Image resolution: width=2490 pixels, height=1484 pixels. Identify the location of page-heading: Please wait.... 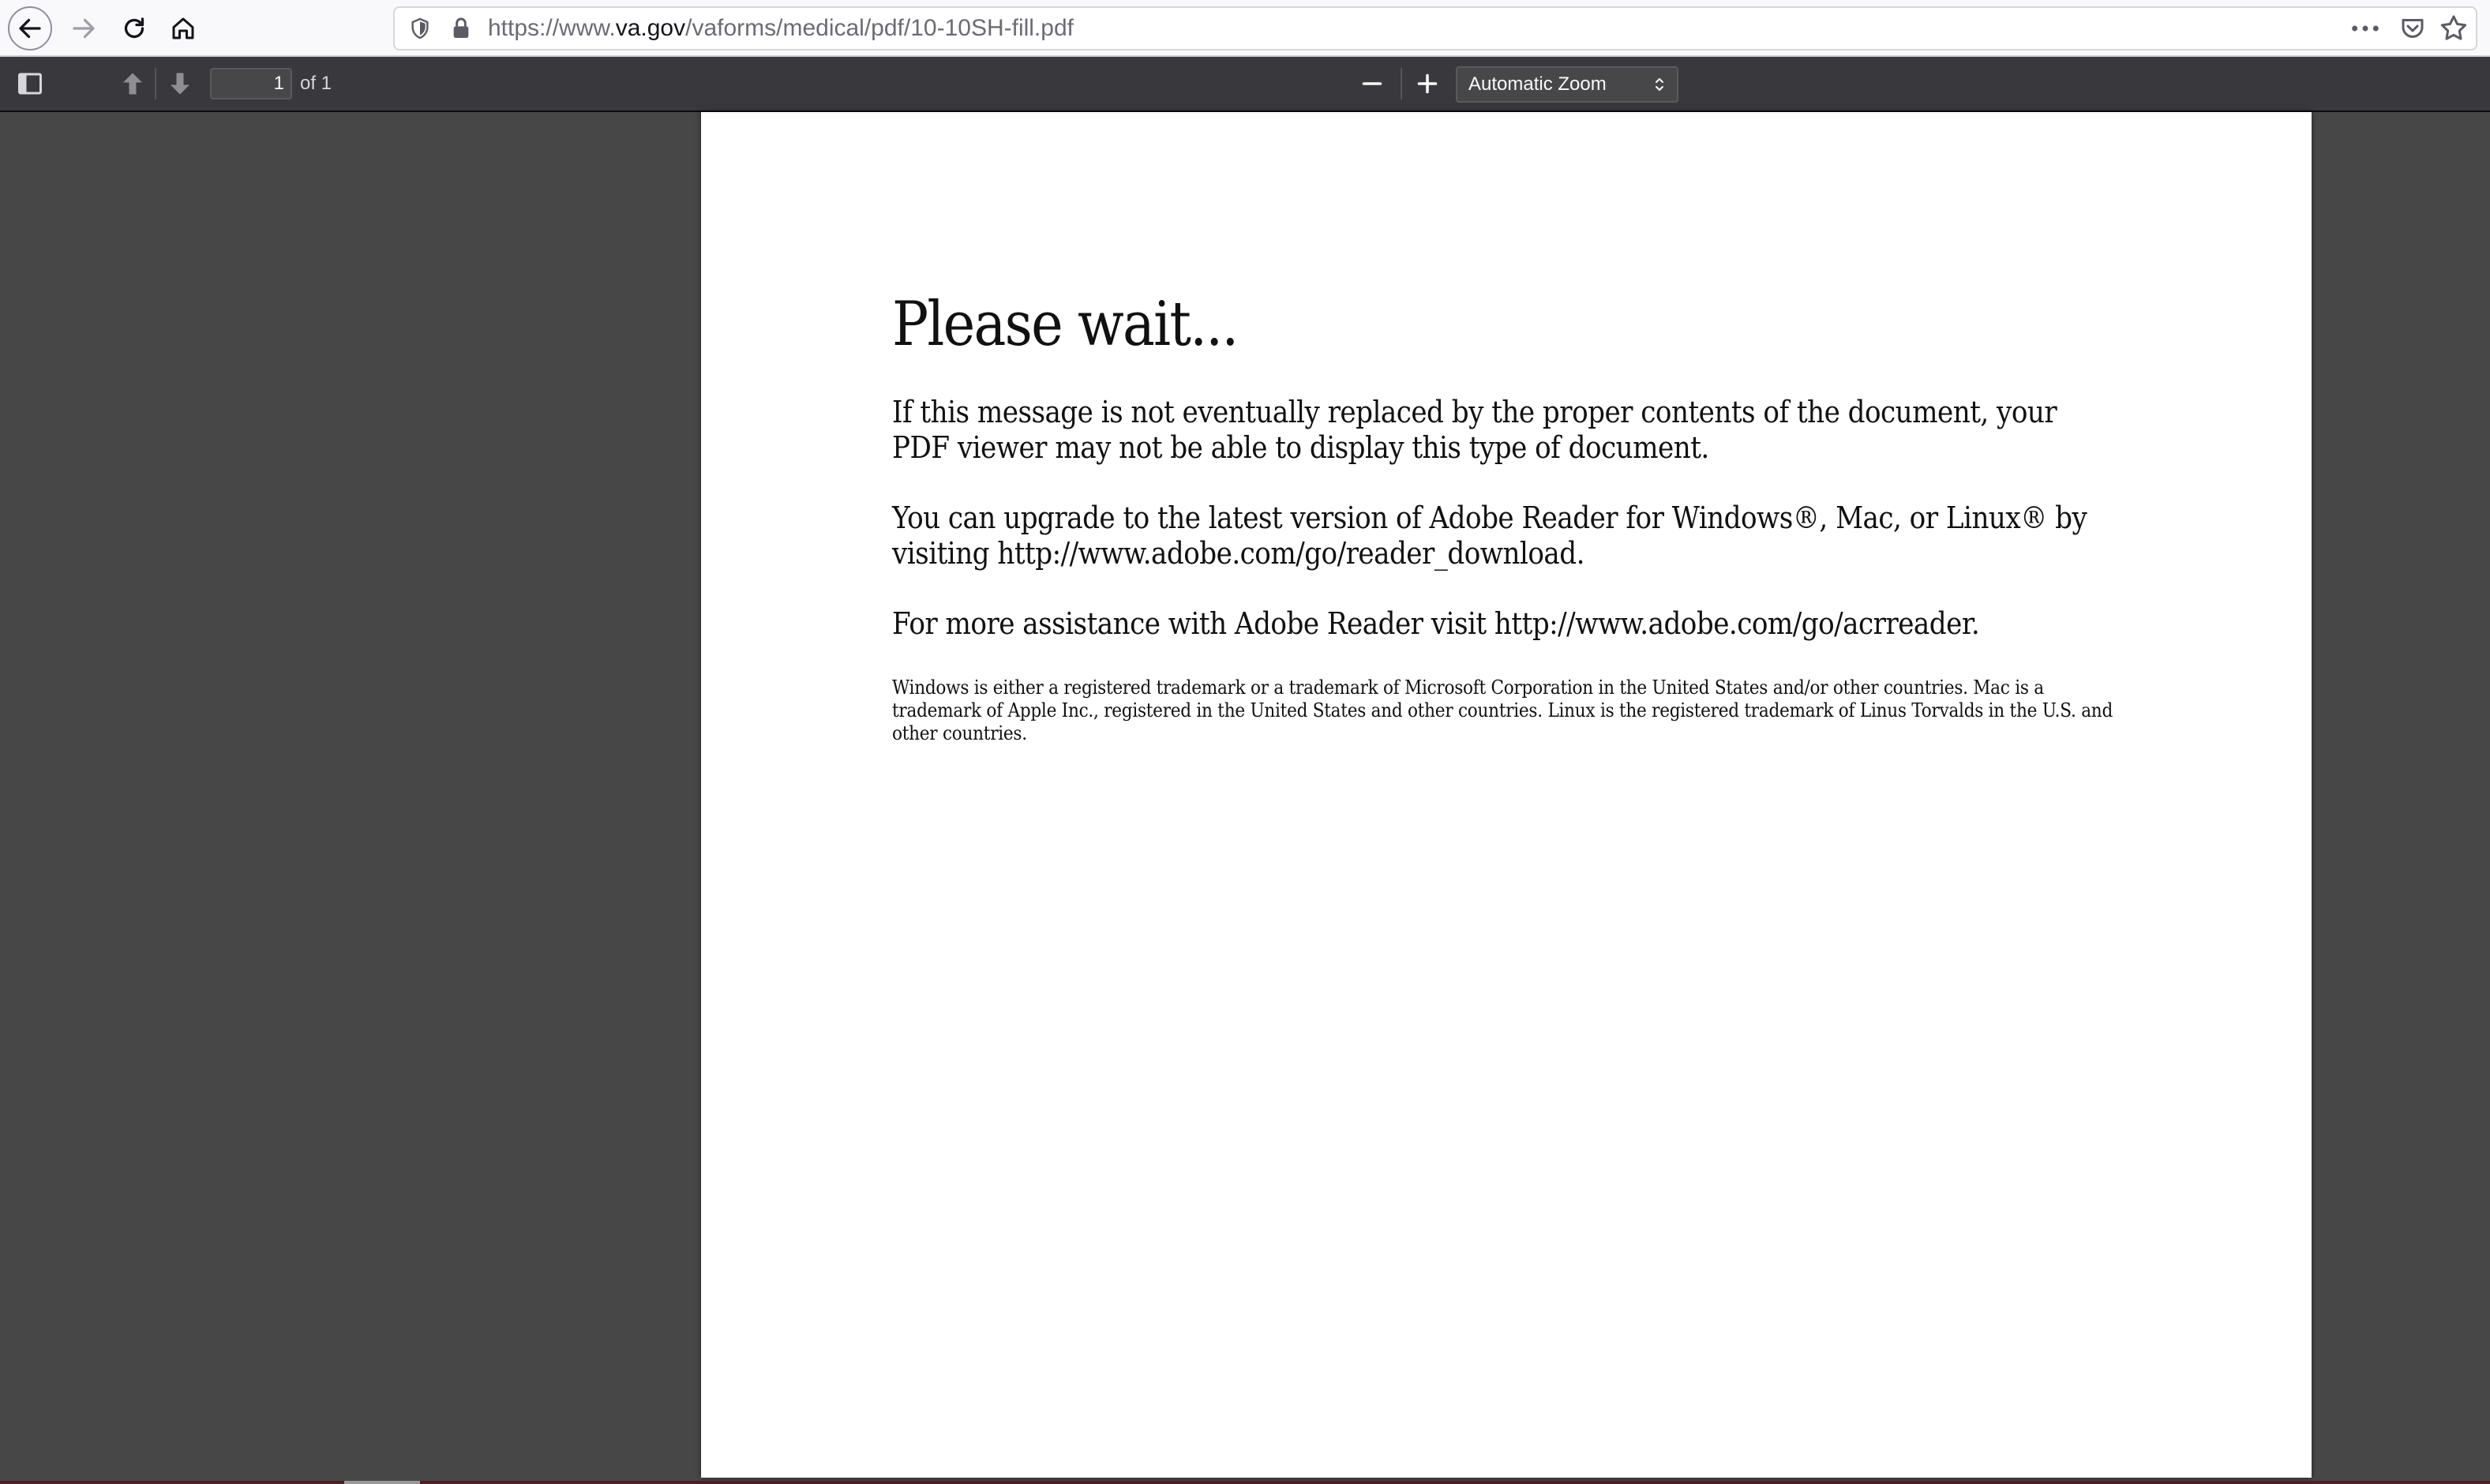
(1065, 324).